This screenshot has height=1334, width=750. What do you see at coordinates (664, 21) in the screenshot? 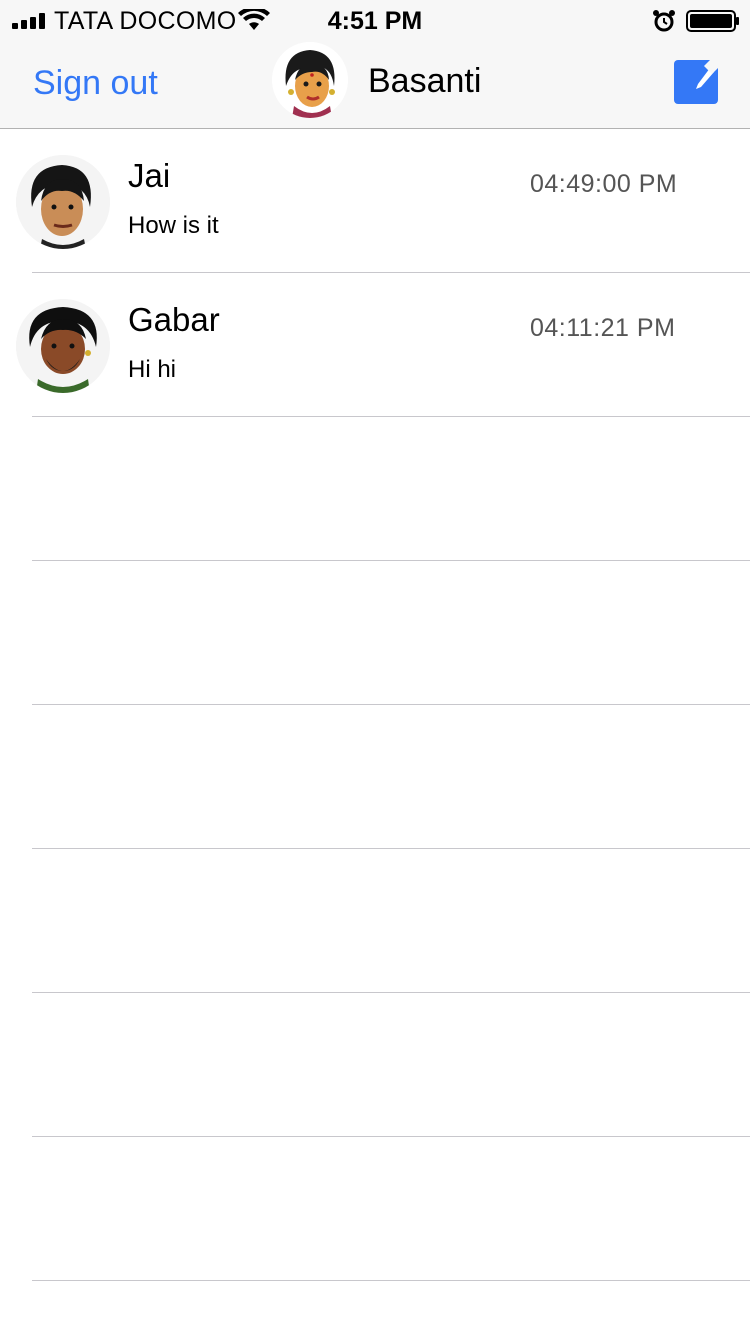
I see `alarm-icon` at bounding box center [664, 21].